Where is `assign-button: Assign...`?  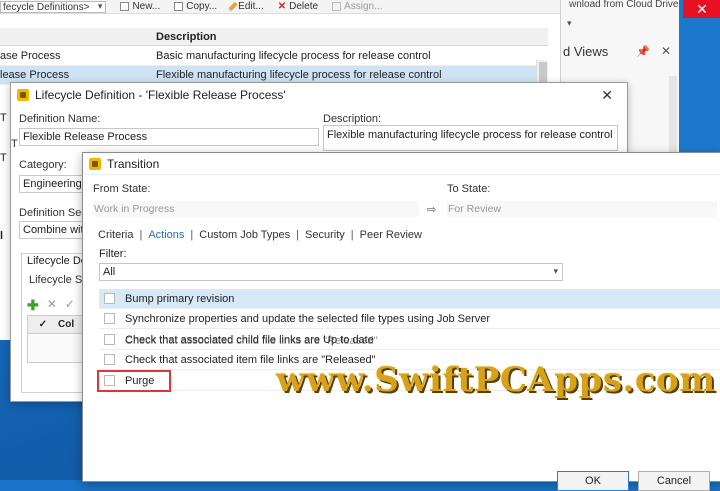
assign-button: Assign... is located at coordinates (357, 6).